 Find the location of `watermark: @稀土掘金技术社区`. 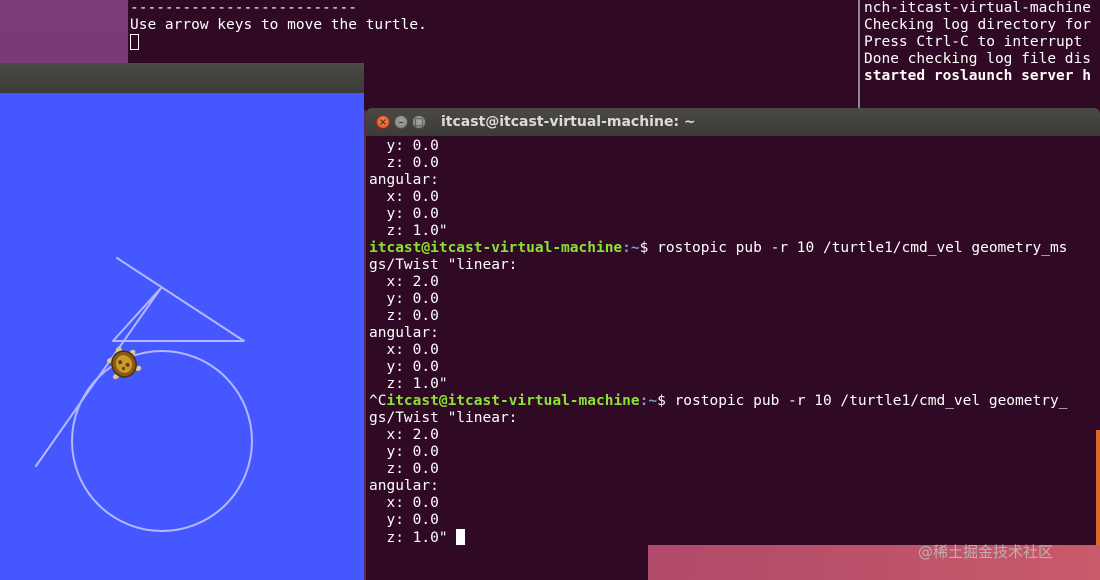

watermark: @稀土掘金技术社区 is located at coordinates (986, 552).